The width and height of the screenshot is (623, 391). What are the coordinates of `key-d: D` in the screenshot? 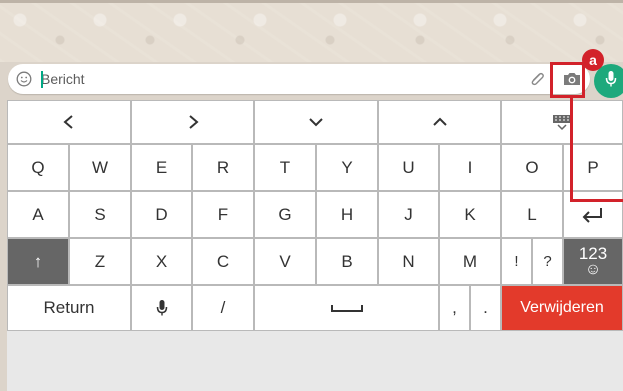 It's located at (161, 214).